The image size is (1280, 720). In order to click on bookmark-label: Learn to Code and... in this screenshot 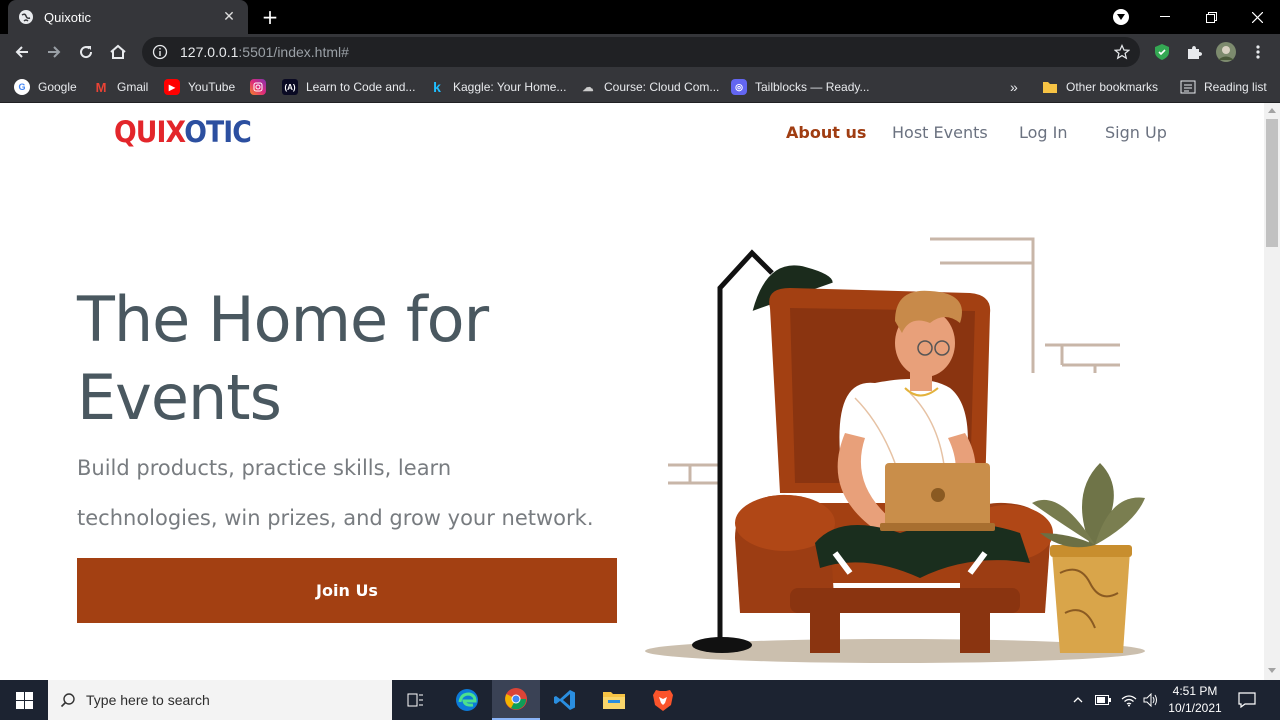, I will do `click(361, 87)`.